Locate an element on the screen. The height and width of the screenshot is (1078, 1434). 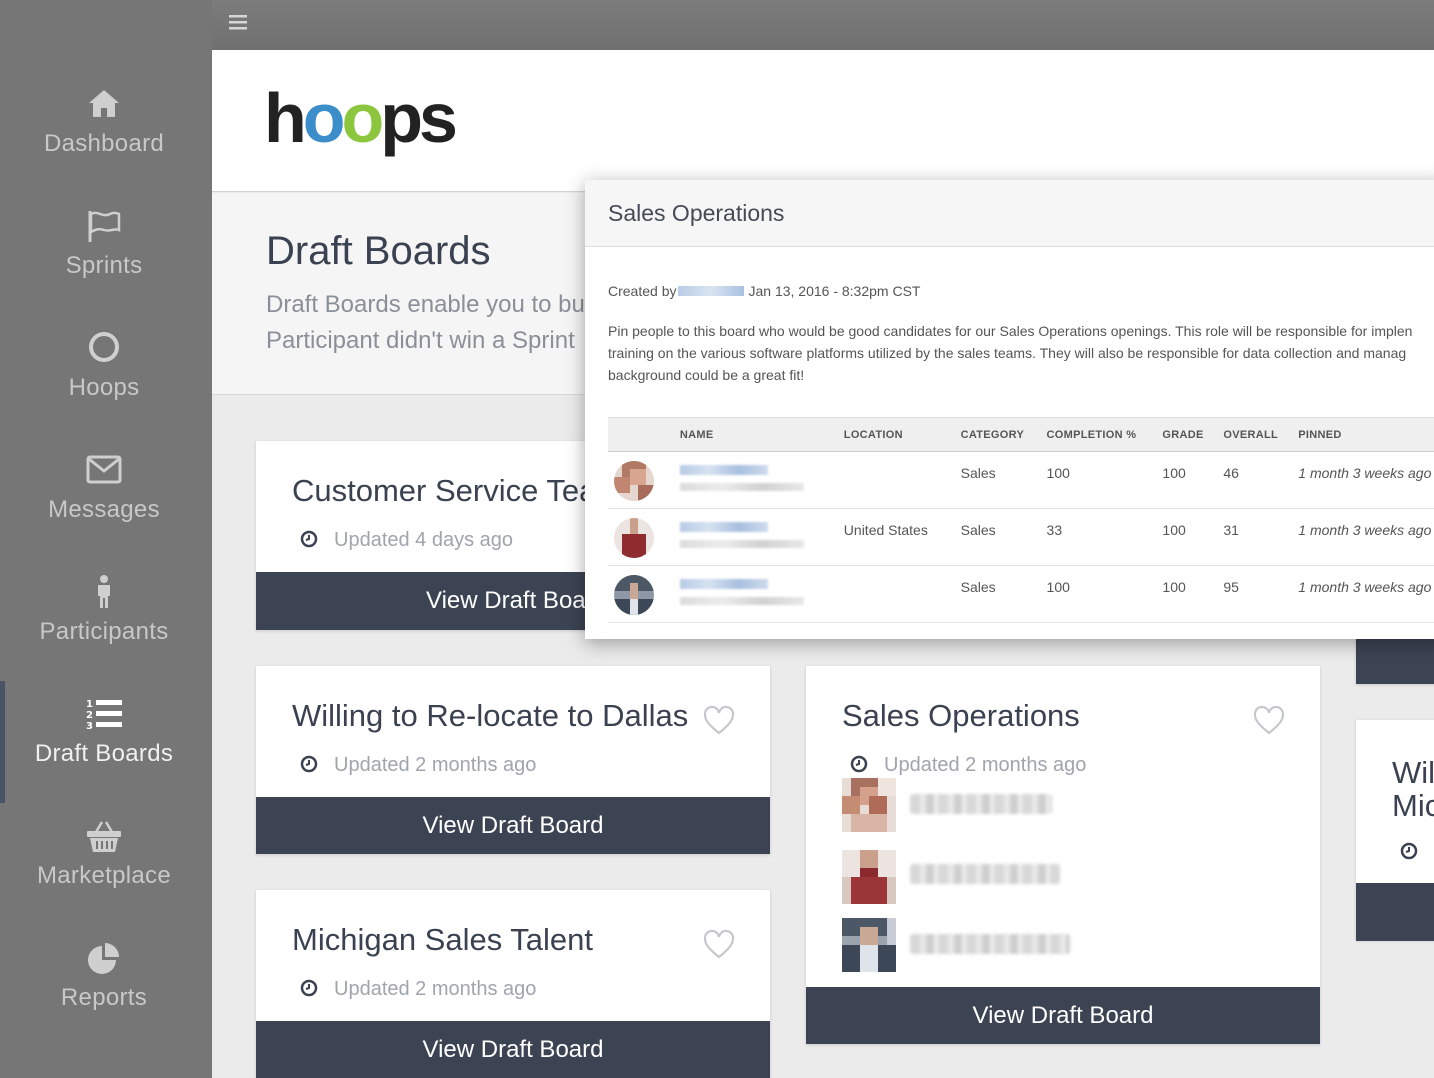
column-header: OVERALL is located at coordinates (1261, 434).